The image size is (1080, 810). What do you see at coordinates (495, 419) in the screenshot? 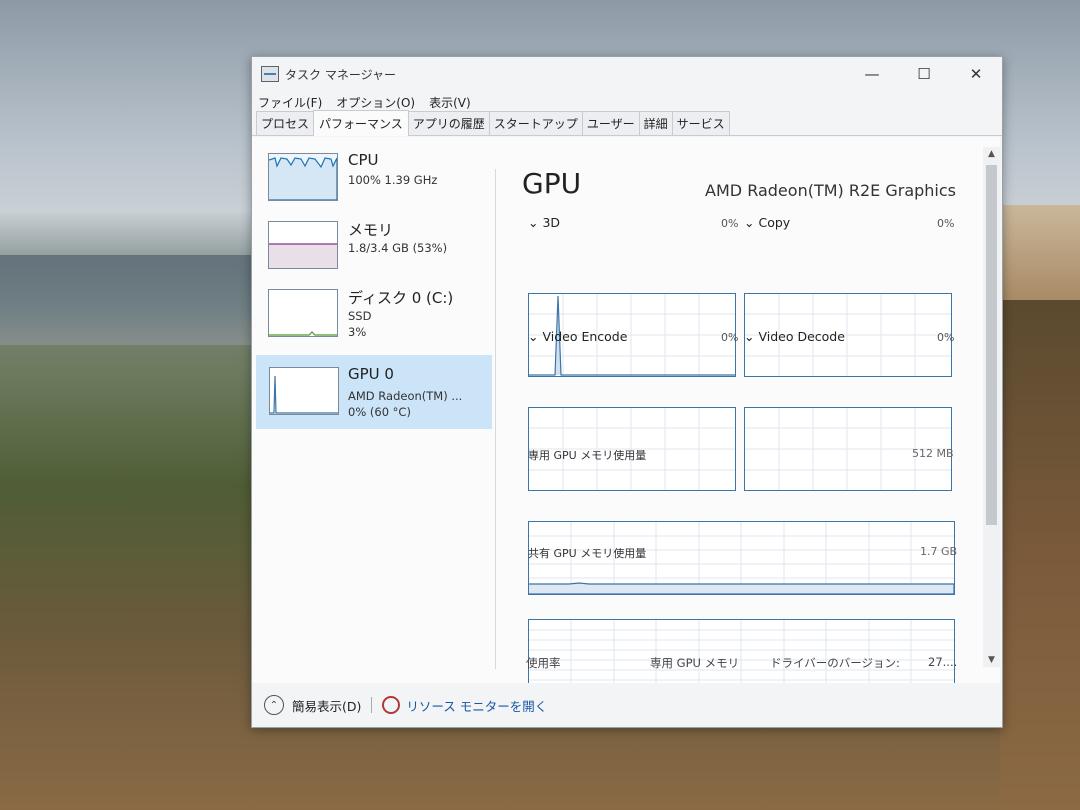
I see `panel-divider` at bounding box center [495, 419].